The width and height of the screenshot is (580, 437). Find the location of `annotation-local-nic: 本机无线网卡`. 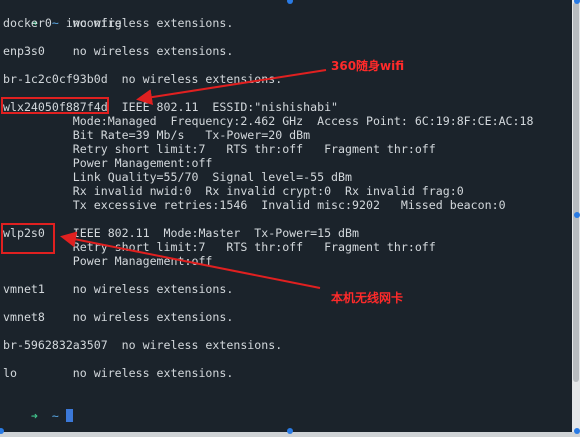

annotation-local-nic: 本机无线网卡 is located at coordinates (367, 298).